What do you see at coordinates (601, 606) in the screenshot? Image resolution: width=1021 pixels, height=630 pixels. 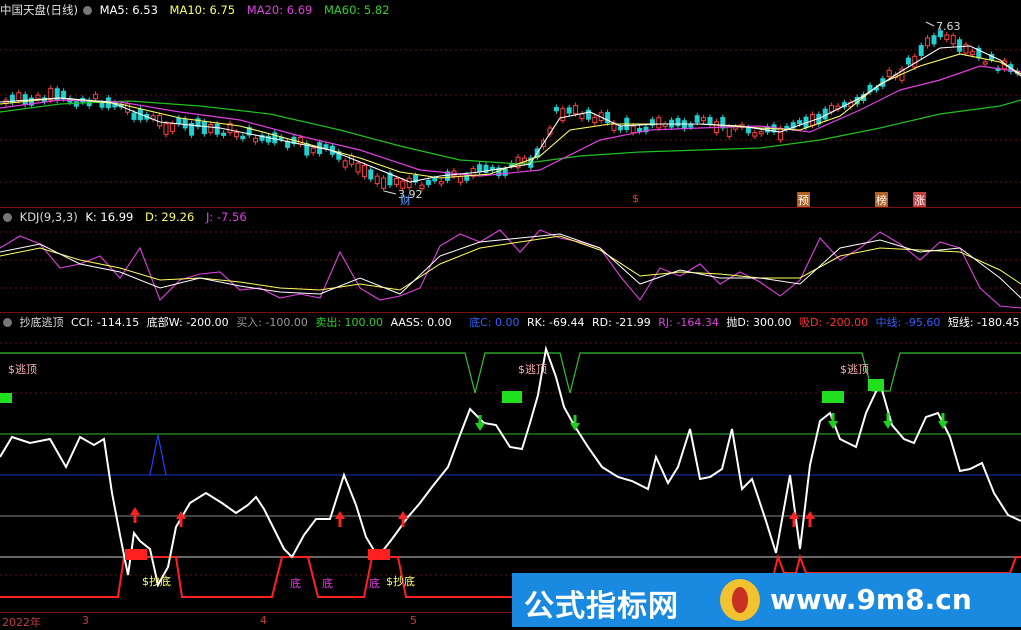 I see `watermark-site-name: 公式指标网` at bounding box center [601, 606].